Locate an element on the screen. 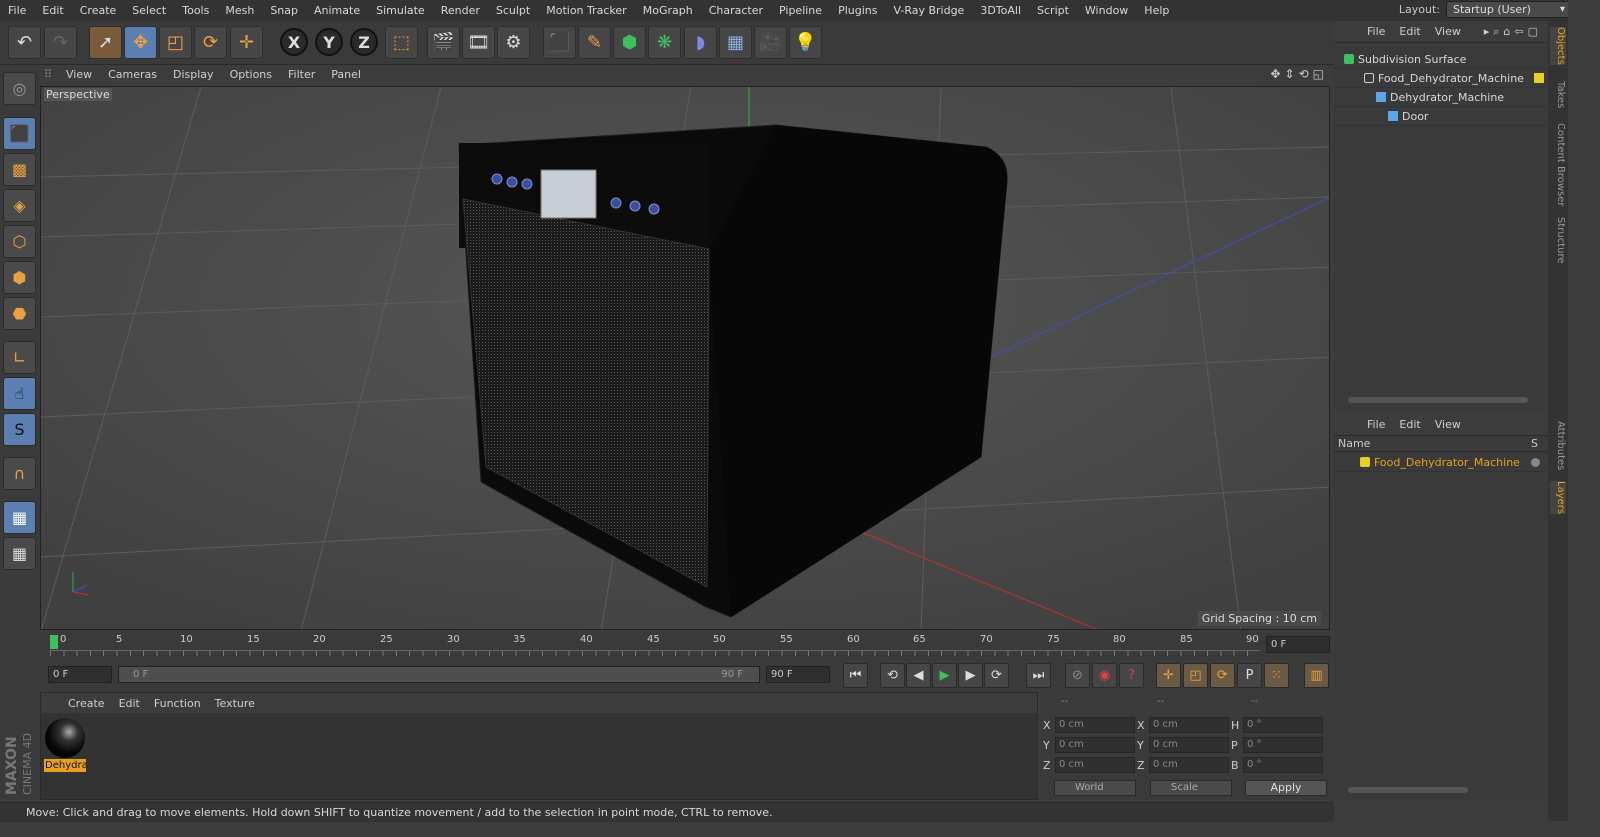 This screenshot has width=1600, height=837. apply-button: Apply is located at coordinates (1286, 788).